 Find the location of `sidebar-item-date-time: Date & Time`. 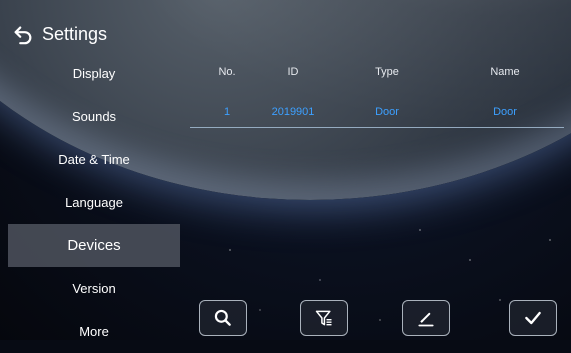

sidebar-item-date-time: Date & Time is located at coordinates (94, 159).